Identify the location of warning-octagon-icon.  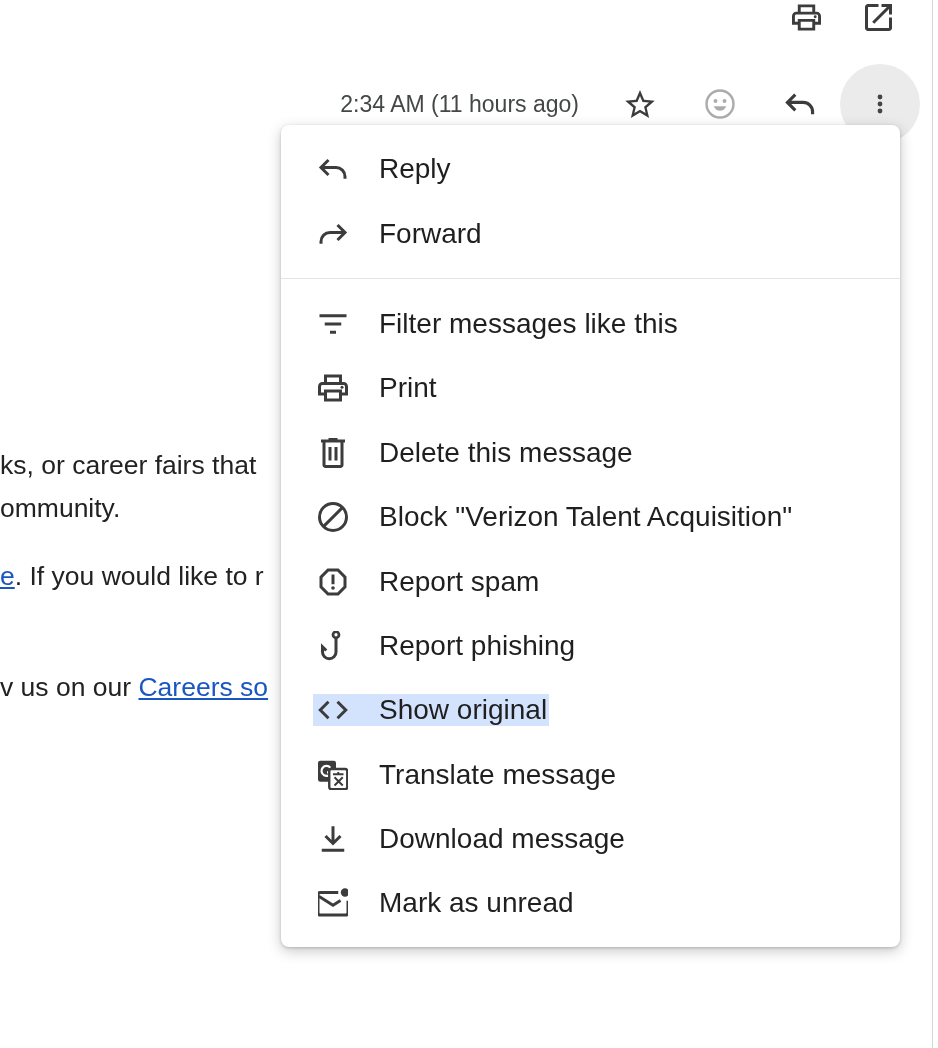
(333, 581).